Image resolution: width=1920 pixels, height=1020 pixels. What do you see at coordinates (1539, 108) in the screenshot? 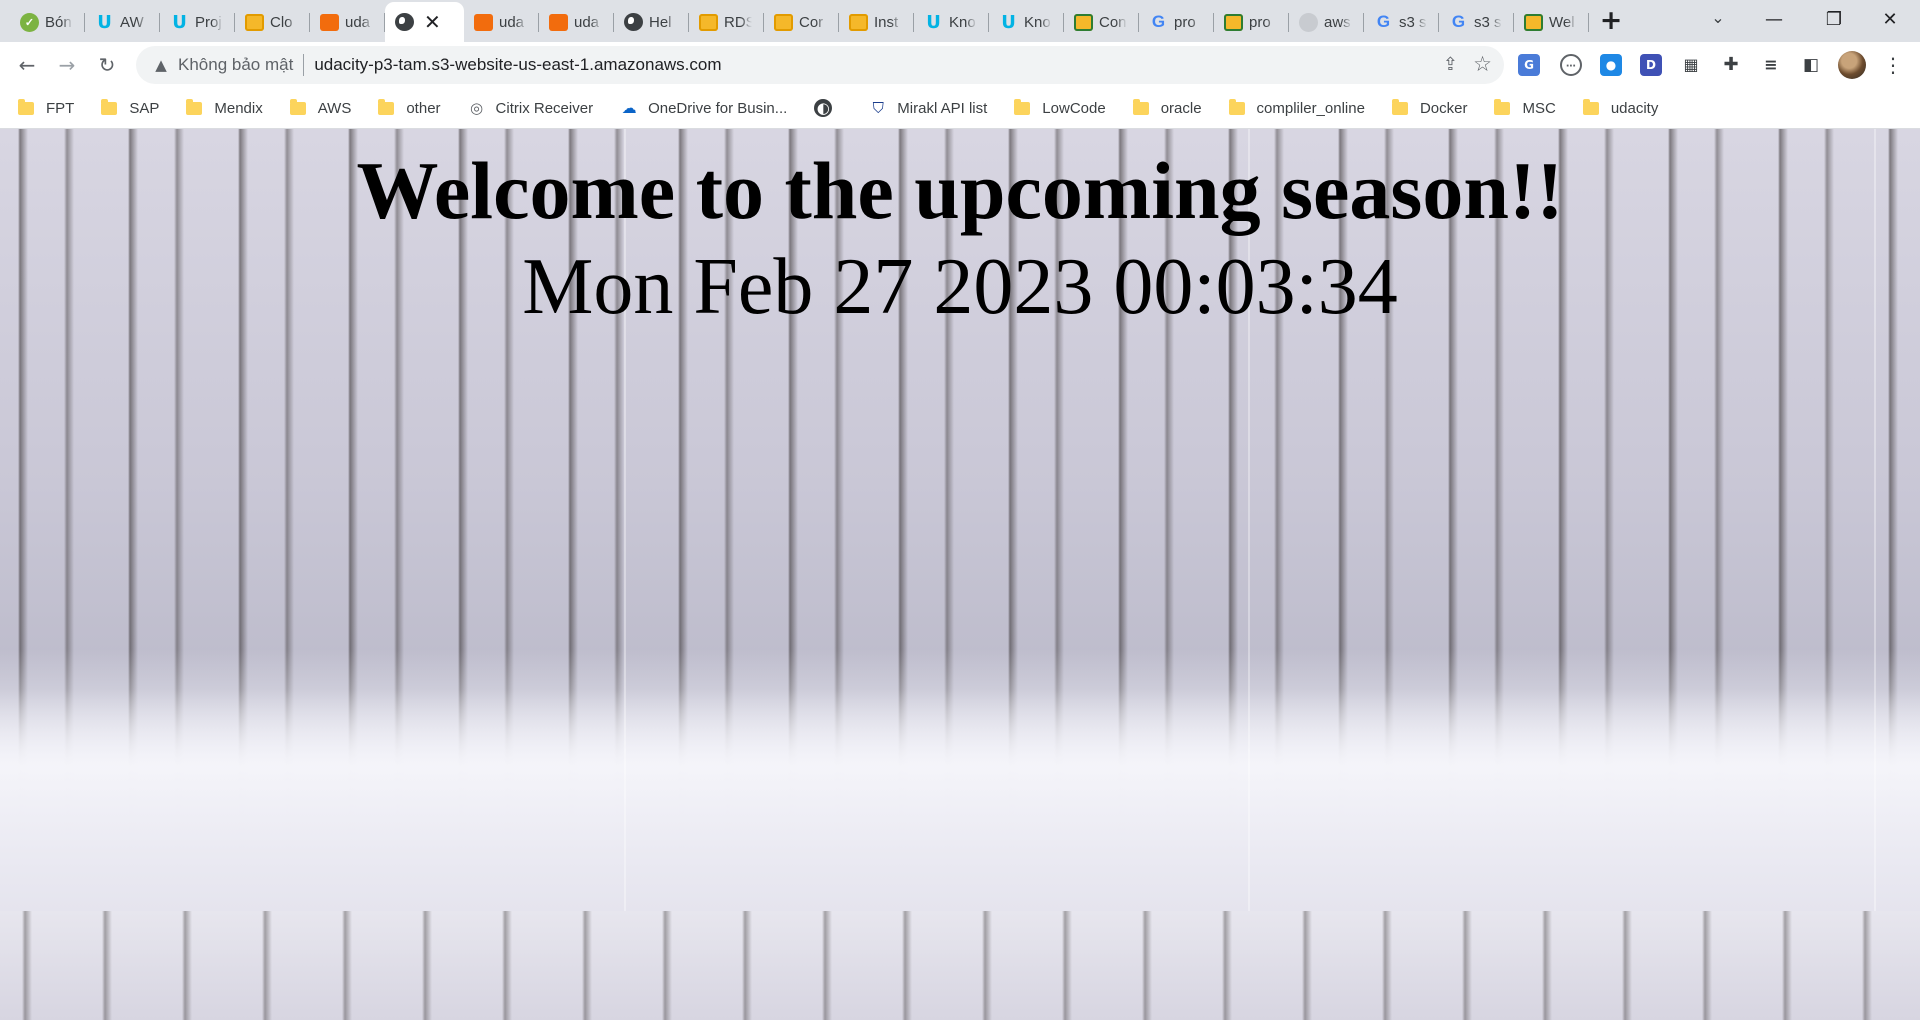
I see `bookmark-label: MSC` at bounding box center [1539, 108].